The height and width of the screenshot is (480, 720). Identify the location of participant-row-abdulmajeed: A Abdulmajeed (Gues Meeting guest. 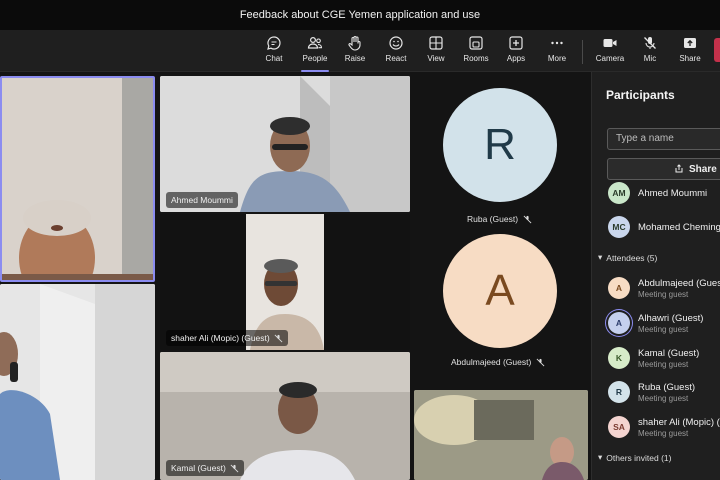
(664, 288).